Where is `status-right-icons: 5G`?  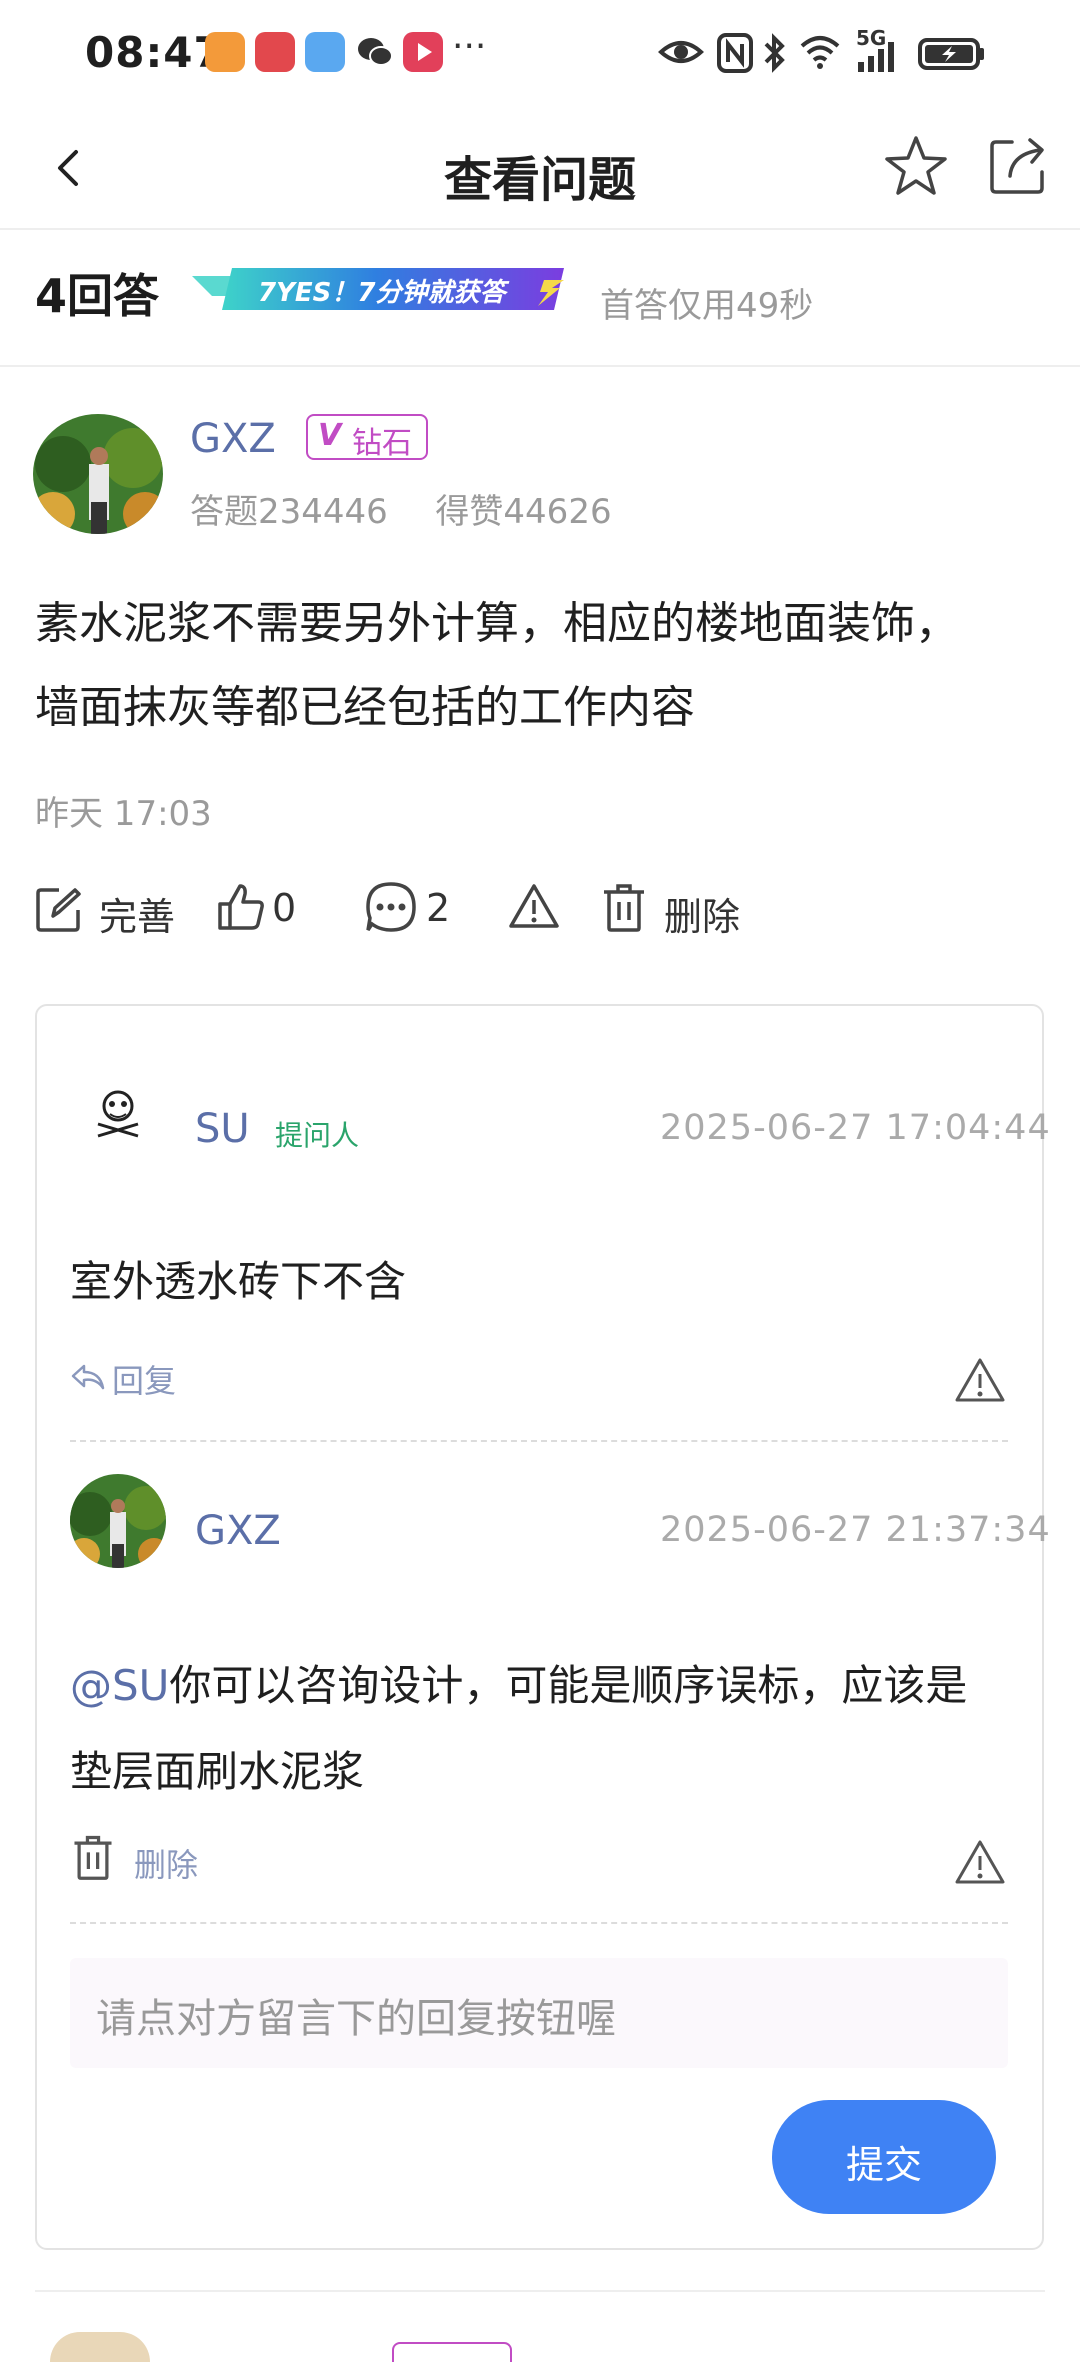
status-right-icons: 5G is located at coordinates (830, 53).